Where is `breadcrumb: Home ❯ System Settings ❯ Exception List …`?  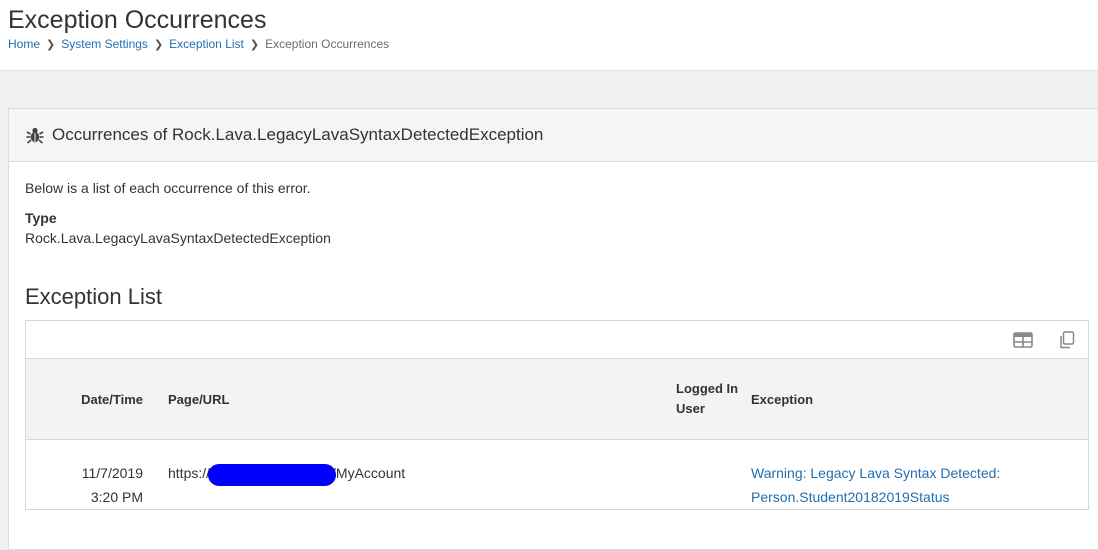
breadcrumb: Home ❯ System Settings ❯ Exception List … is located at coordinates (553, 44).